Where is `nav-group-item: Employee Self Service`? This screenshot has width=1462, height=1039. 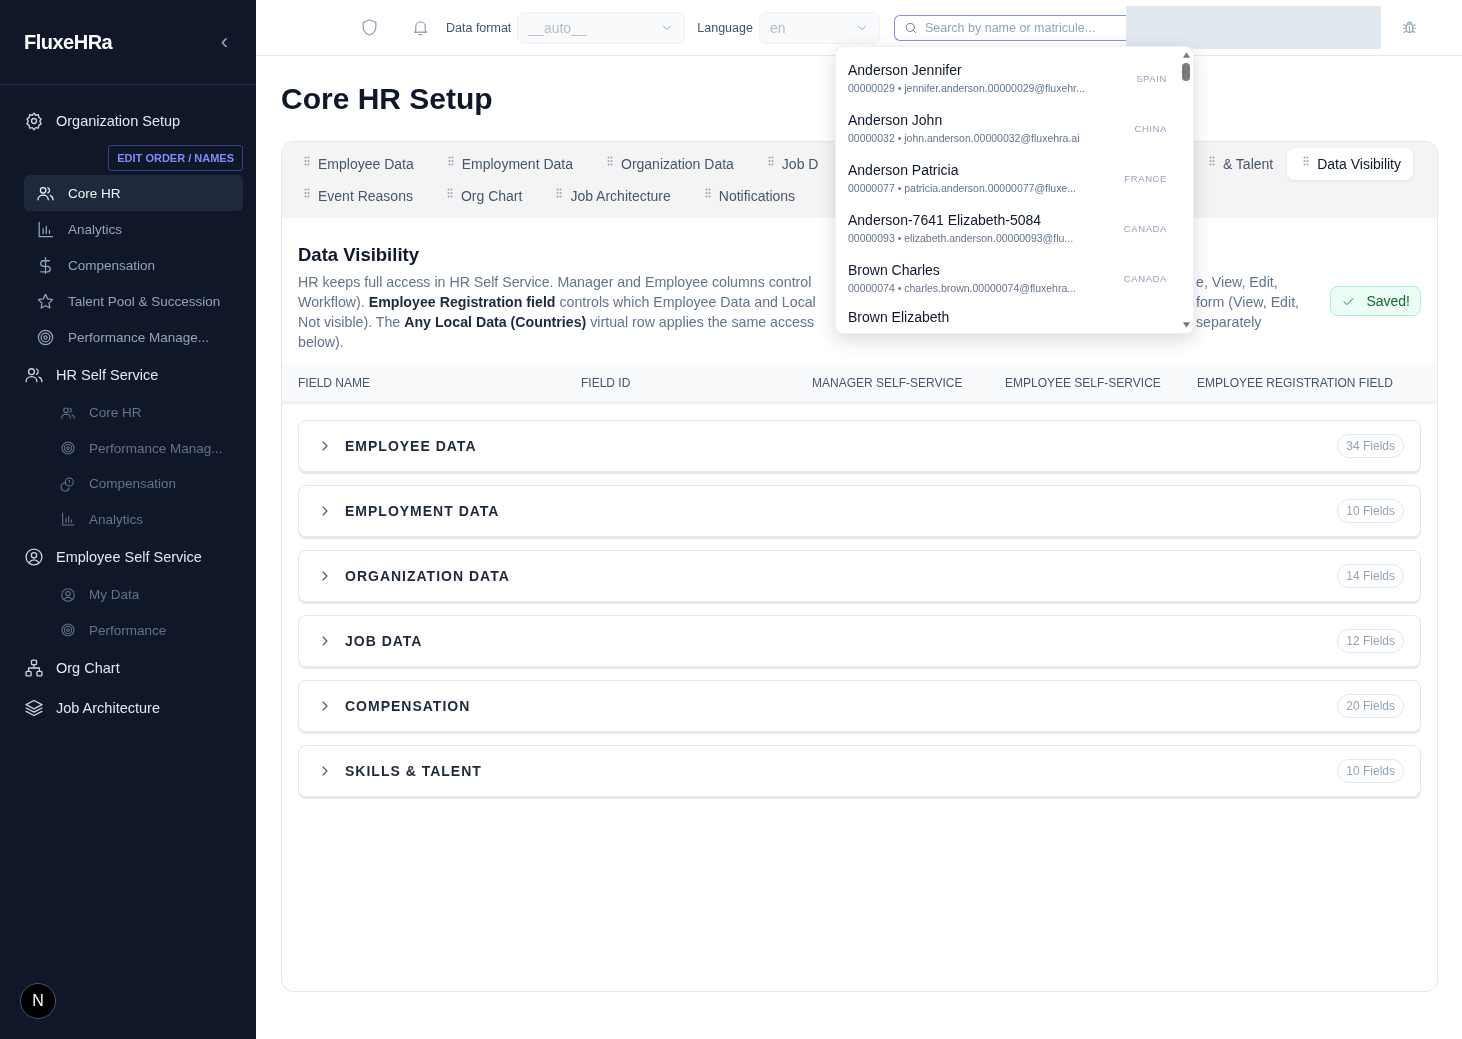
nav-group-item: Employee Self Service is located at coordinates (133, 557).